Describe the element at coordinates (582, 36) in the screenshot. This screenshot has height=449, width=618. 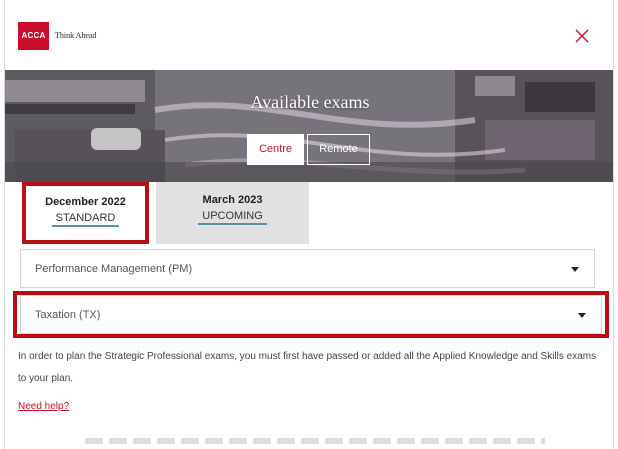
I see `close-icon` at that location.